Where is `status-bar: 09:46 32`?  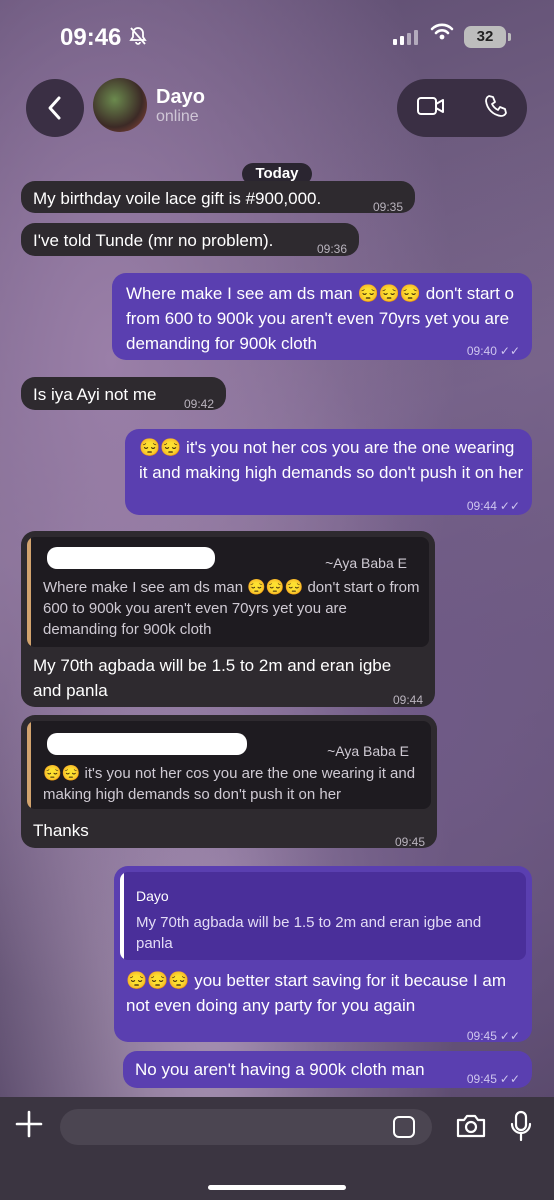
status-bar: 09:46 32 is located at coordinates (277, 36).